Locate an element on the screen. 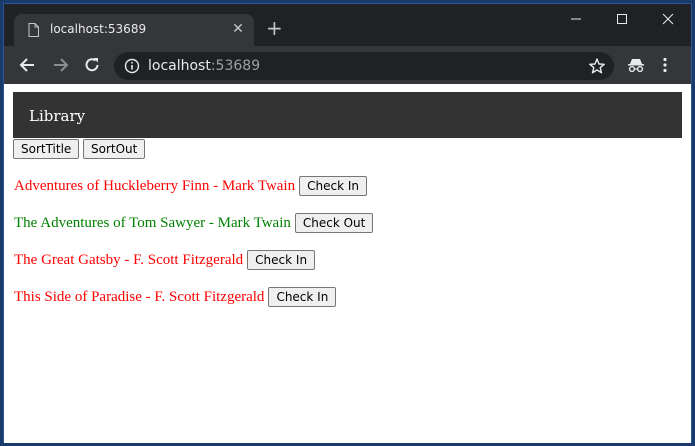 The image size is (695, 446). close-icon is located at coordinates (668, 19).